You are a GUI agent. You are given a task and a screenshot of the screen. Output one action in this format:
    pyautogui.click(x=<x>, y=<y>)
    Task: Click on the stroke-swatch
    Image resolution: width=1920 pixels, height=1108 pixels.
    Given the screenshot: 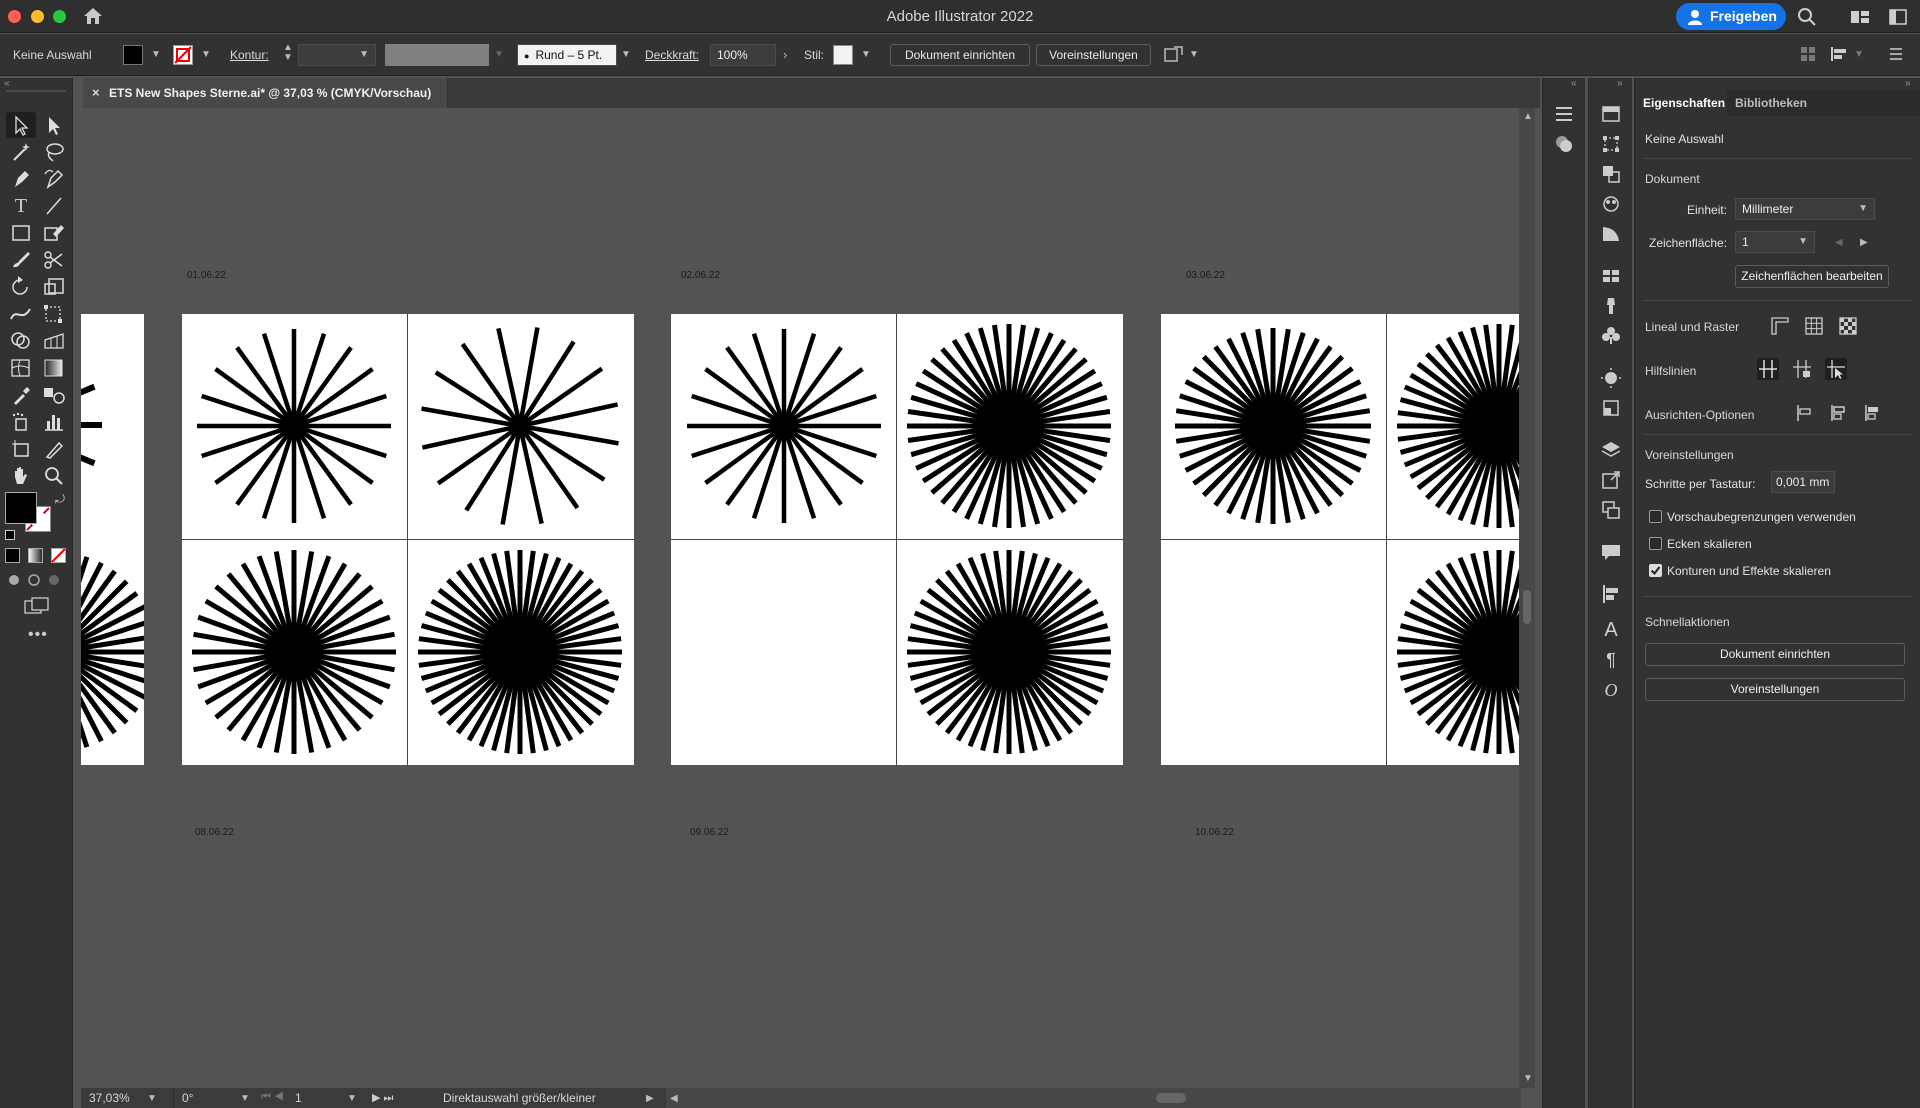 What is the action you would take?
    pyautogui.click(x=183, y=55)
    